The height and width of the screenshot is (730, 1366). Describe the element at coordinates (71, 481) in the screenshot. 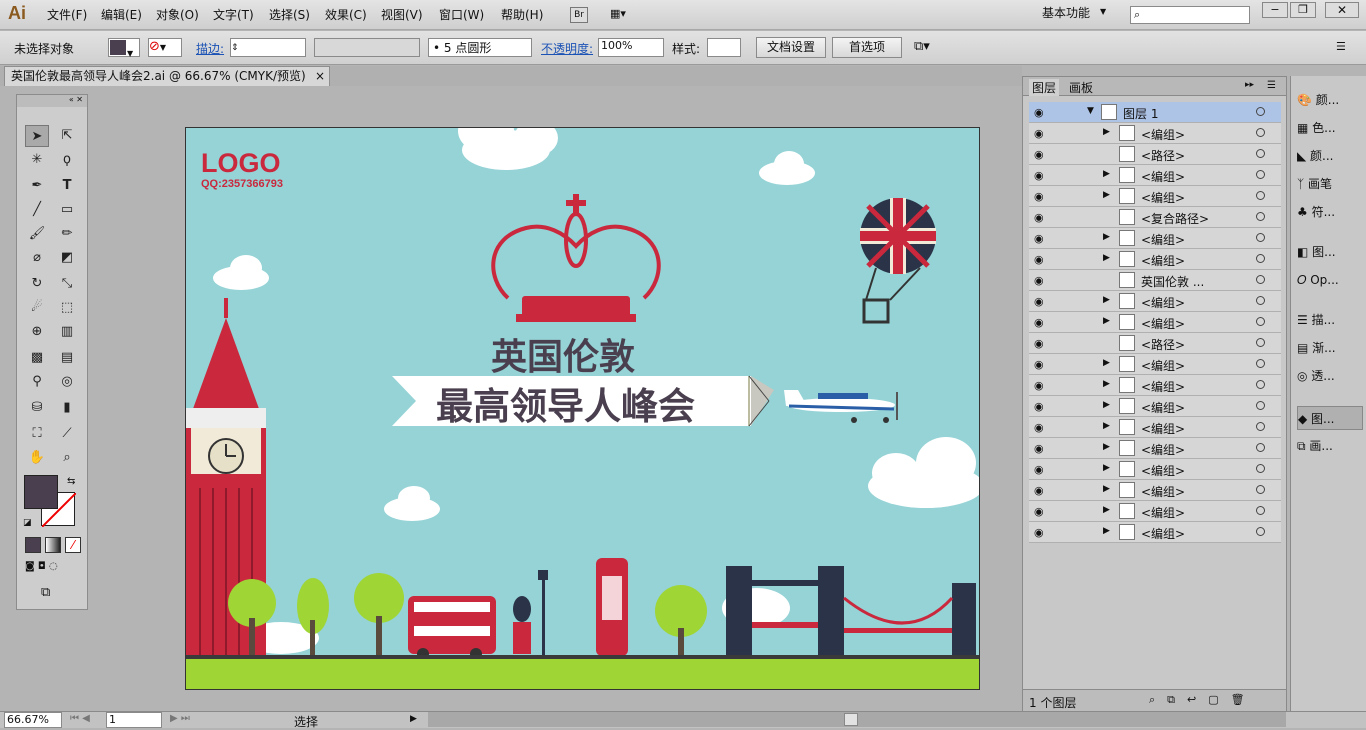

I see `swap-colors-icon: ⇆` at that location.